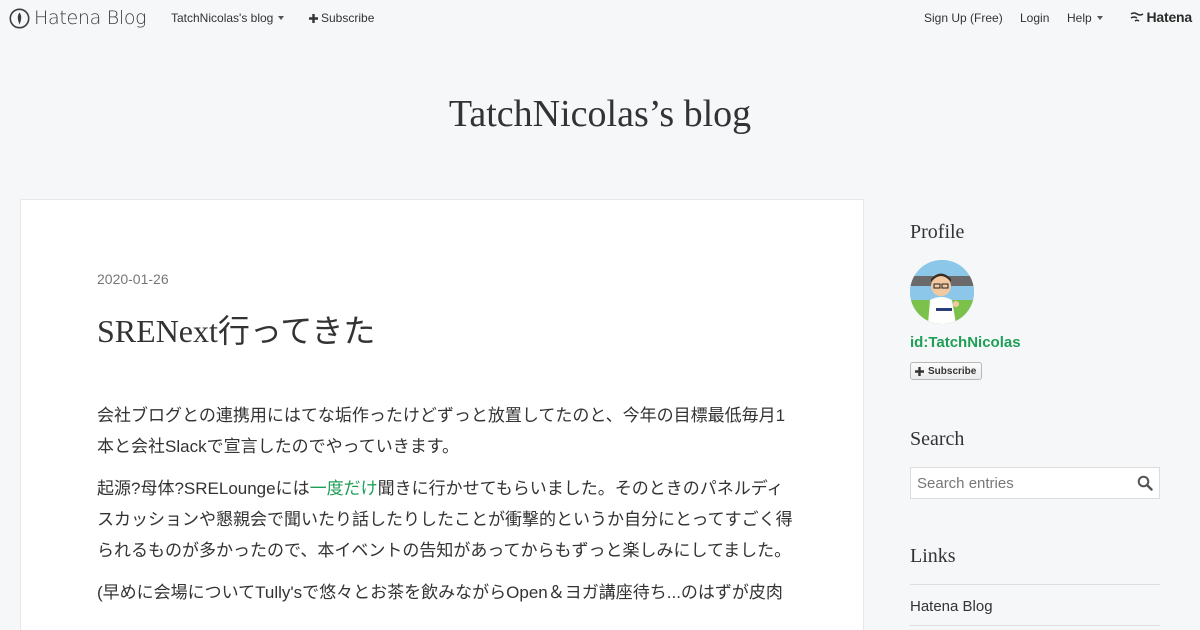 This screenshot has width=1200, height=630. What do you see at coordinates (965, 342) in the screenshot?
I see `profile-id-link: id:TatchNicolas` at bounding box center [965, 342].